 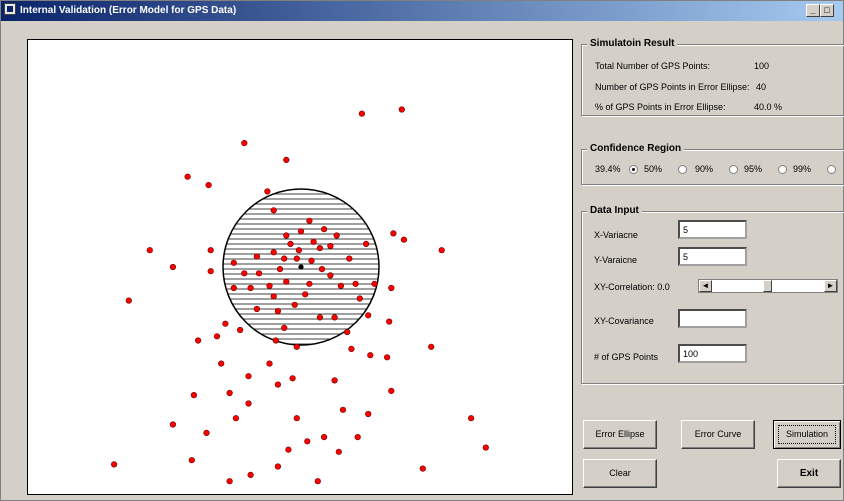 What do you see at coordinates (762, 66) in the screenshot?
I see `total-points-value: 100` at bounding box center [762, 66].